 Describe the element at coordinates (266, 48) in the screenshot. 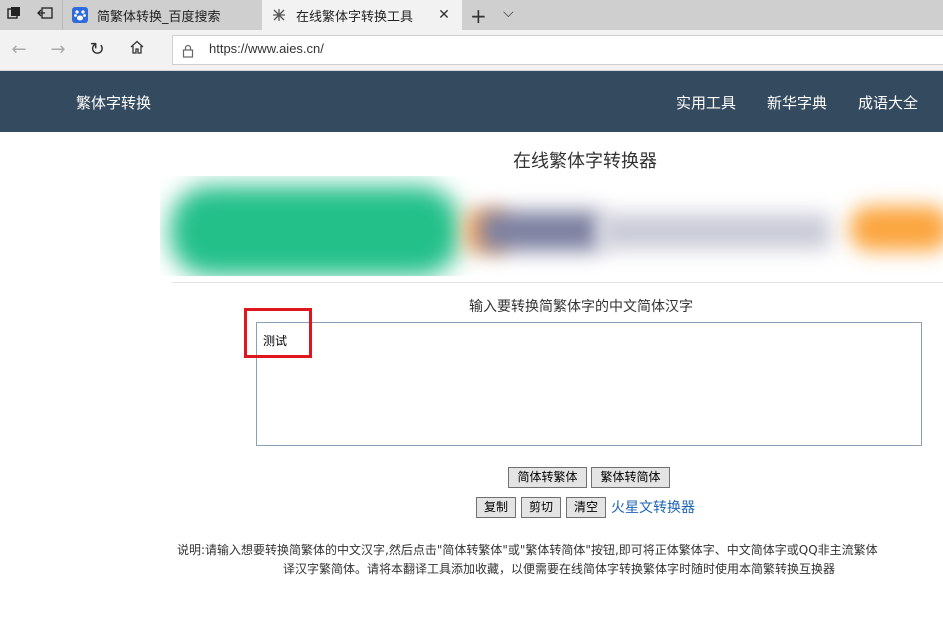

I see `url-text: https://www.aies.cn/` at that location.